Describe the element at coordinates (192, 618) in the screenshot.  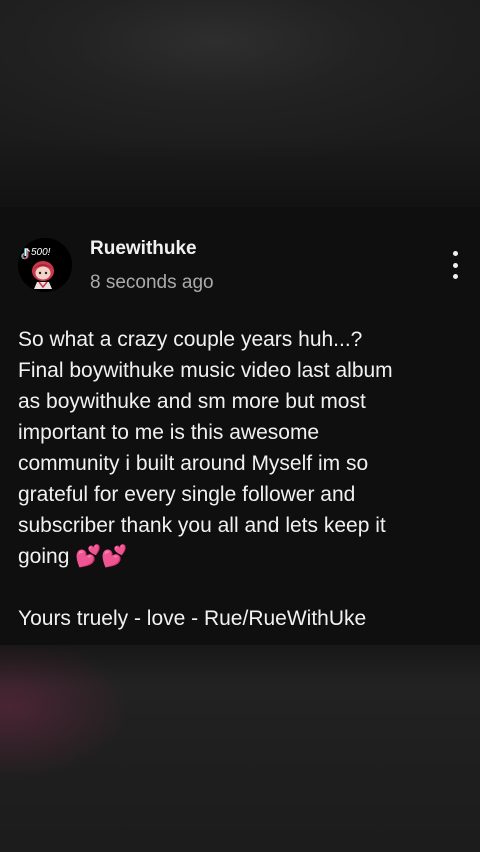
I see `post-signature: Yours truely - love - Rue/RueWithUke` at that location.